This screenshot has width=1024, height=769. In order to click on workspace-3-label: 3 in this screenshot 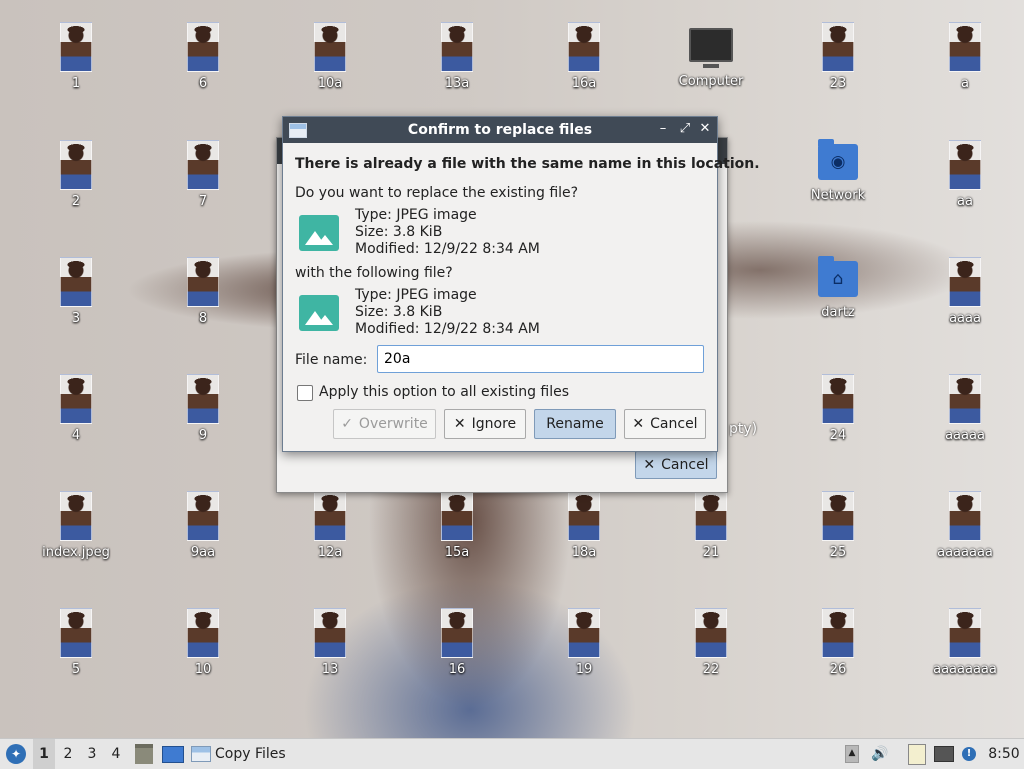, I will do `click(92, 754)`.